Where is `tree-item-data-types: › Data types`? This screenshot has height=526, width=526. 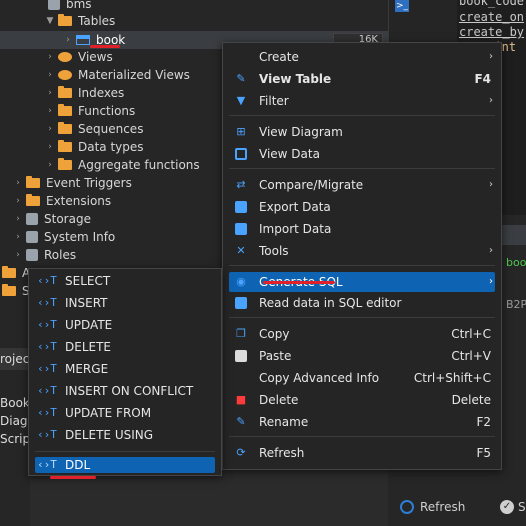 tree-item-data-types: › Data types is located at coordinates (94, 147).